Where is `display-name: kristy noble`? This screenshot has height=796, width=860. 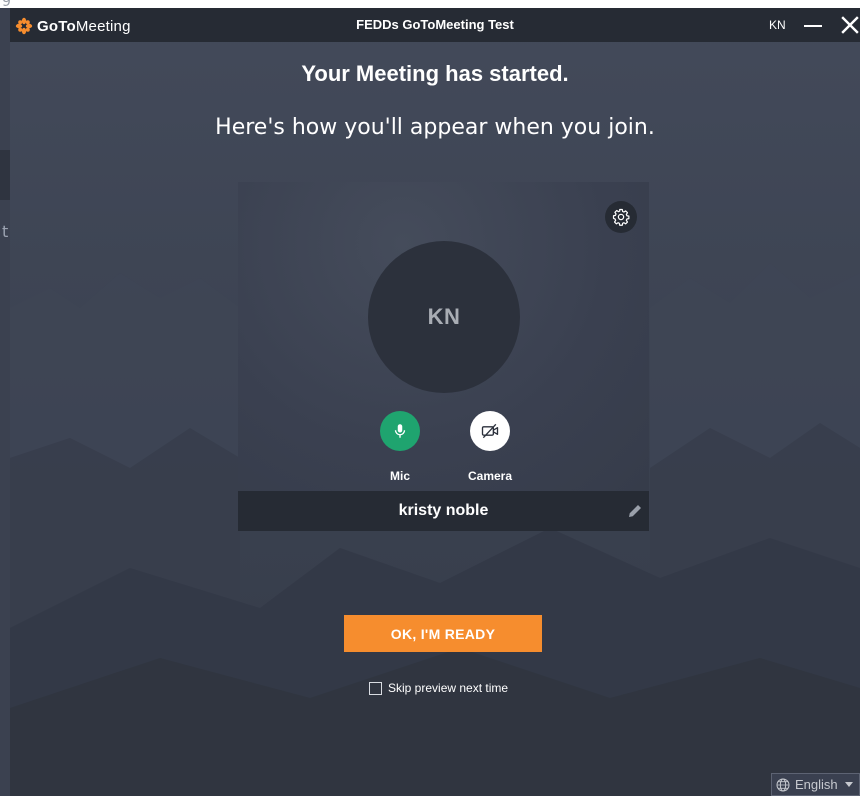
display-name: kristy noble is located at coordinates (443, 510).